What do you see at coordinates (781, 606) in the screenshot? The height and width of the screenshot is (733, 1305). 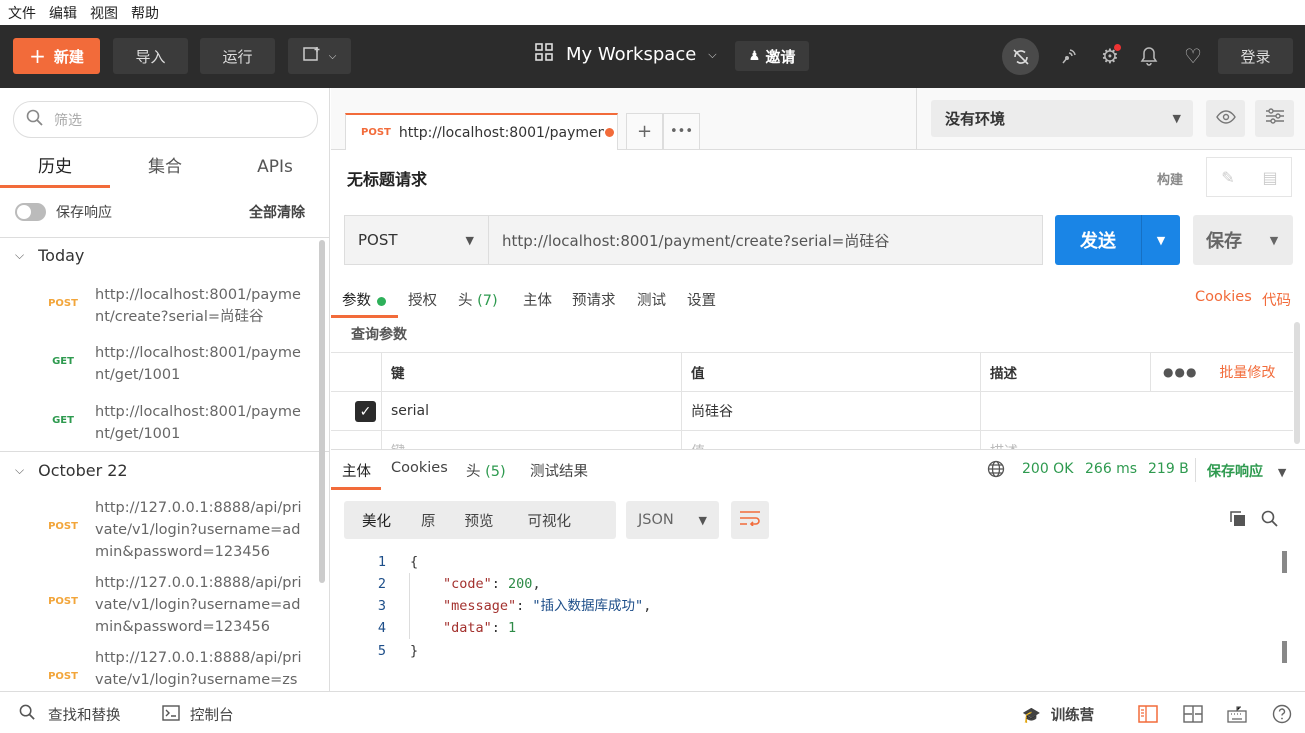 I see `code-line: 3 "message": "插入数据库成功",` at bounding box center [781, 606].